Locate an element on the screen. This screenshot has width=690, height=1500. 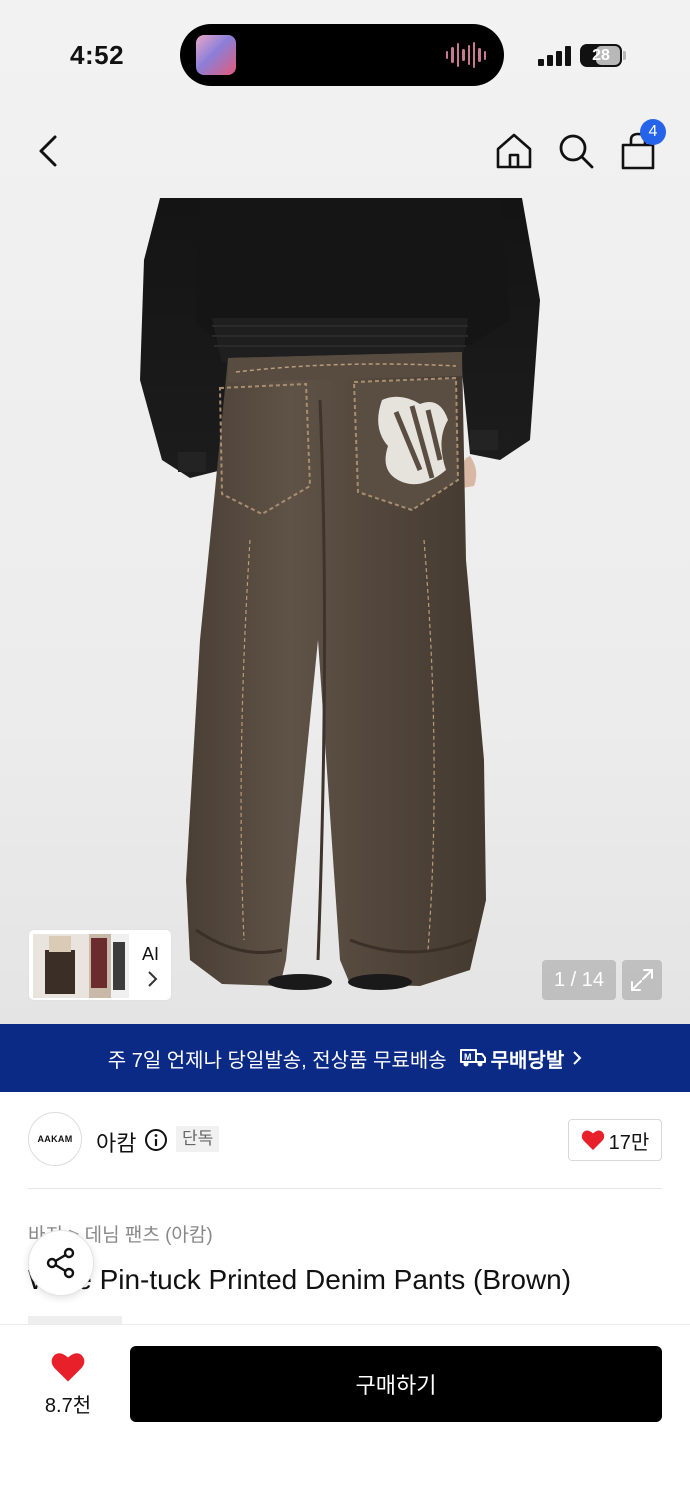
brand-row: AAKAM 아캄 단독 17만 is located at coordinates (345, 1140).